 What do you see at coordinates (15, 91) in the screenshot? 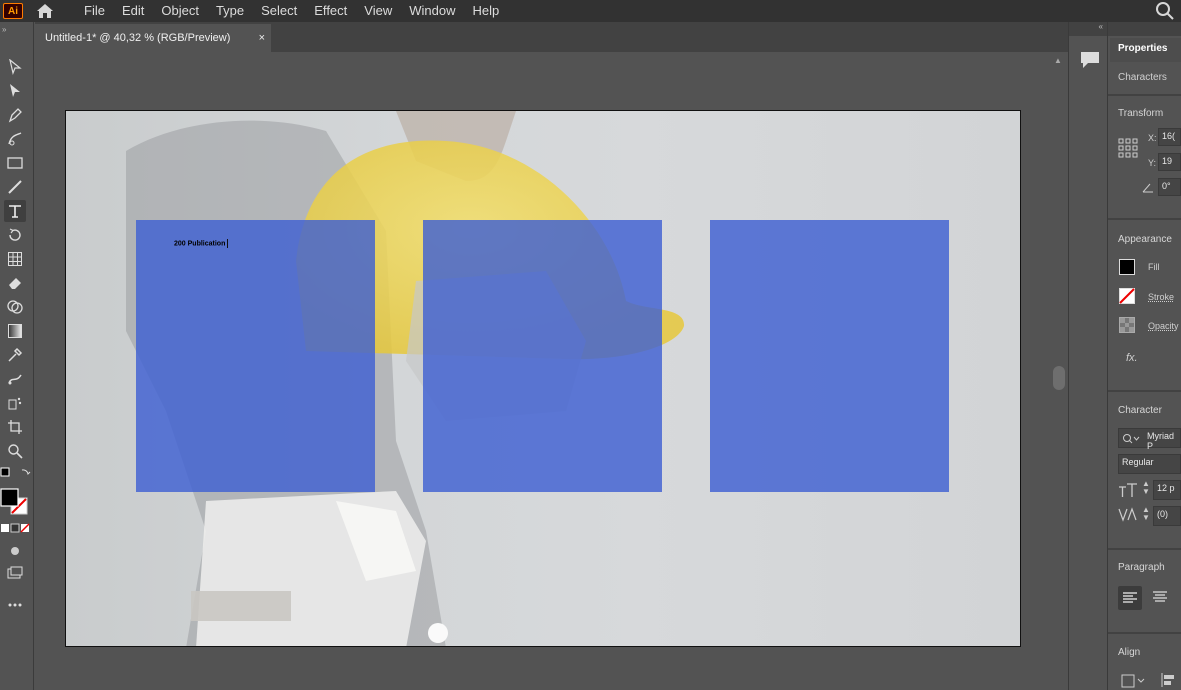
I see `direct-selection-tool-icon` at bounding box center [15, 91].